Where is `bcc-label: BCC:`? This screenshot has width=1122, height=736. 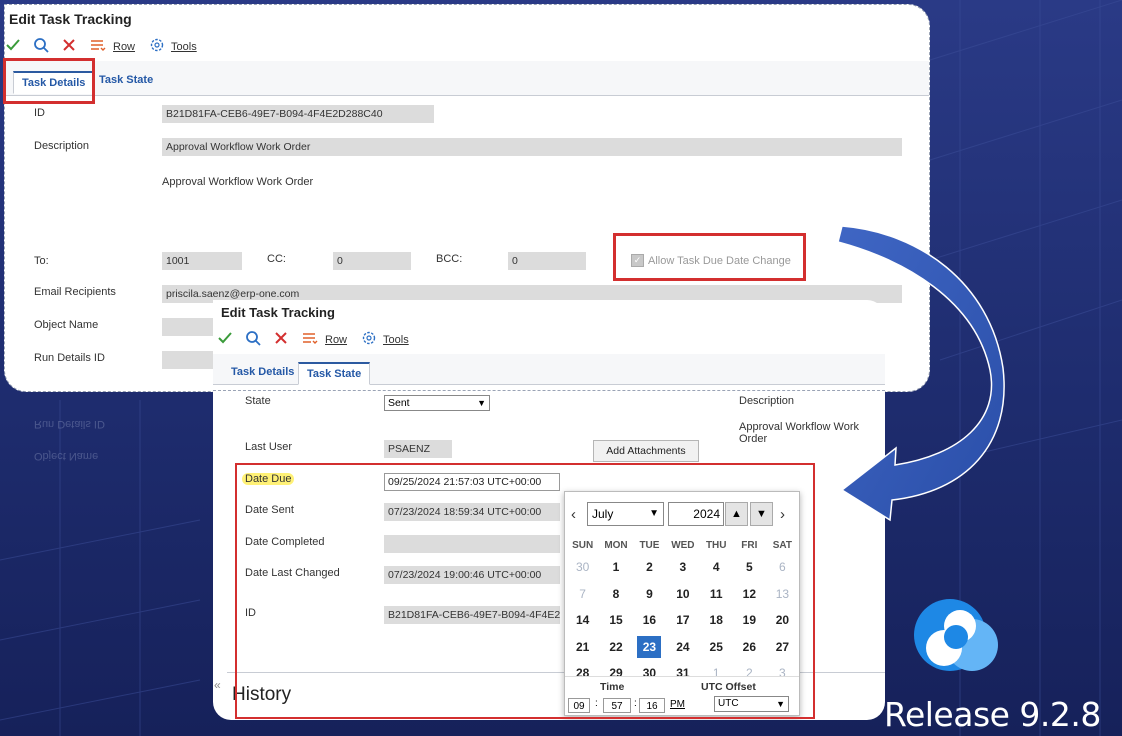
bcc-label: BCC: is located at coordinates (449, 259).